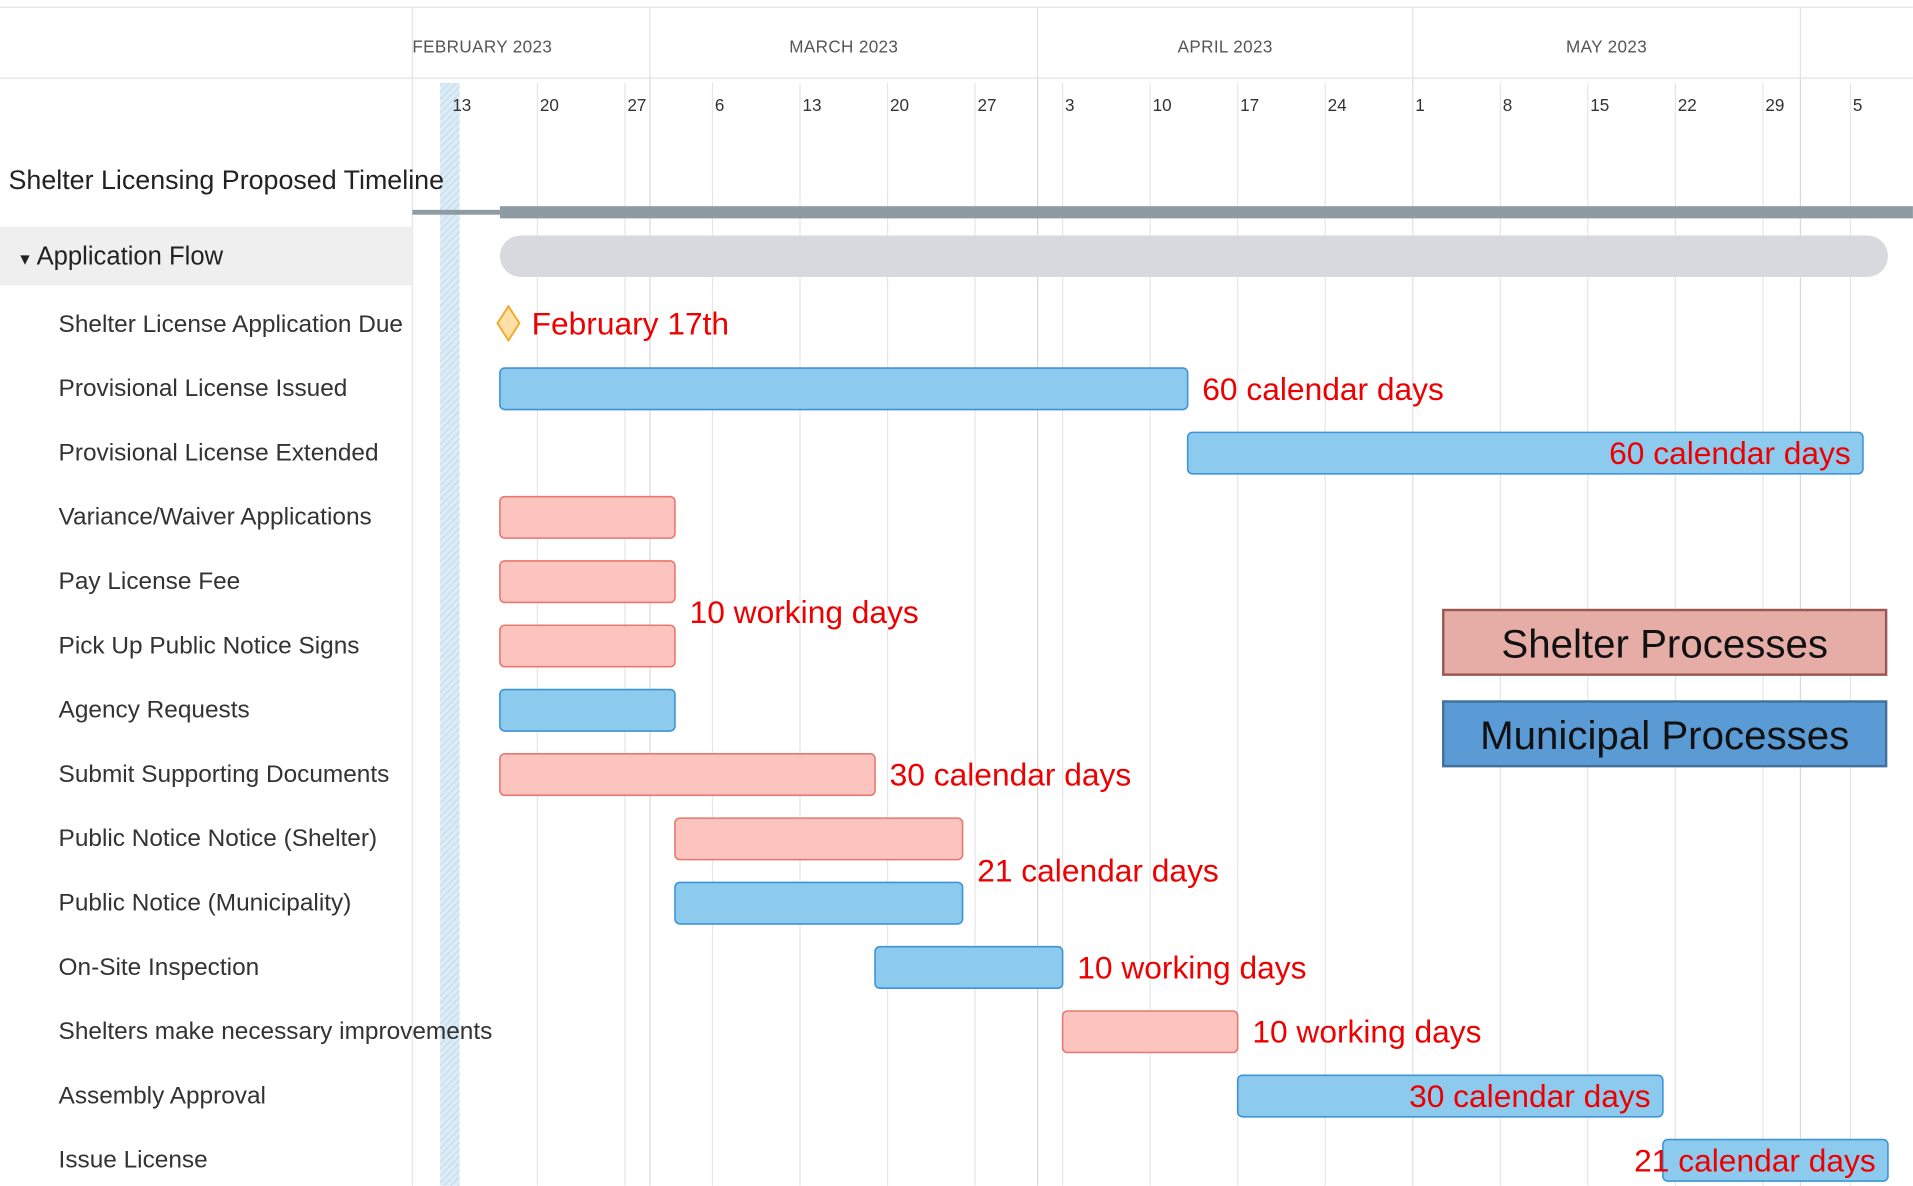  Describe the element at coordinates (1599, 105) in the screenshot. I see `week-tick-label: 15` at that location.